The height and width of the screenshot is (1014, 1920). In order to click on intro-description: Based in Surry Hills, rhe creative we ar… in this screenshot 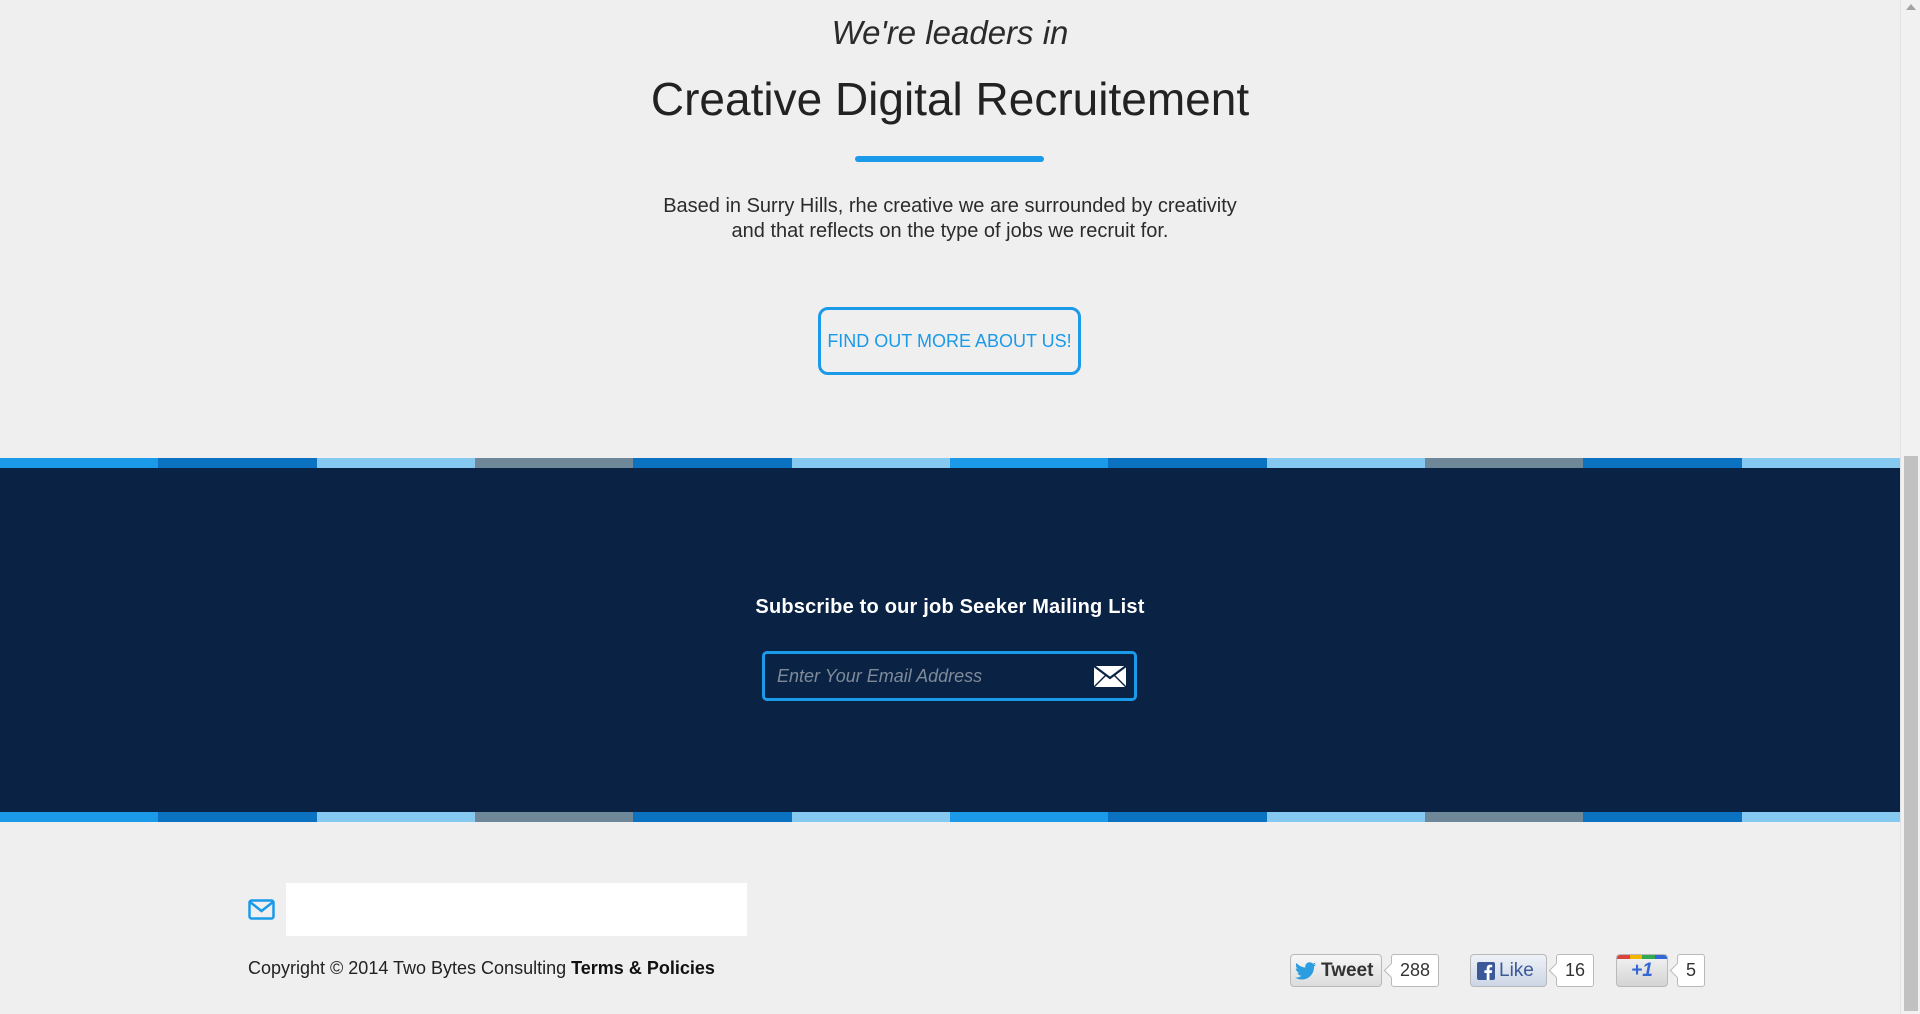, I will do `click(950, 219)`.